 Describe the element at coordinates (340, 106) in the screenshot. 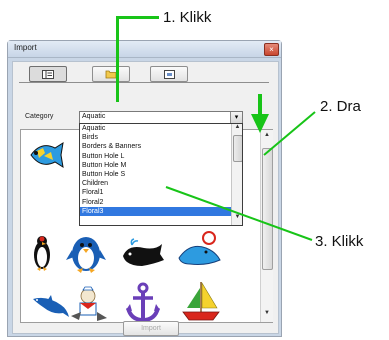

I see `annotation-step-2: 2. Dra` at that location.